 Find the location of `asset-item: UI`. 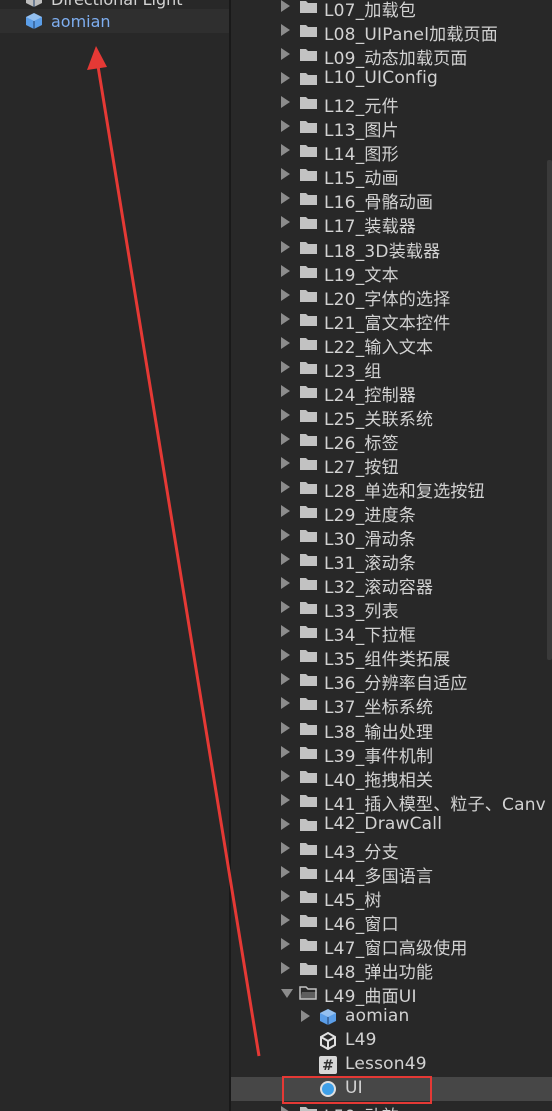

asset-item: UI is located at coordinates (391, 1089).